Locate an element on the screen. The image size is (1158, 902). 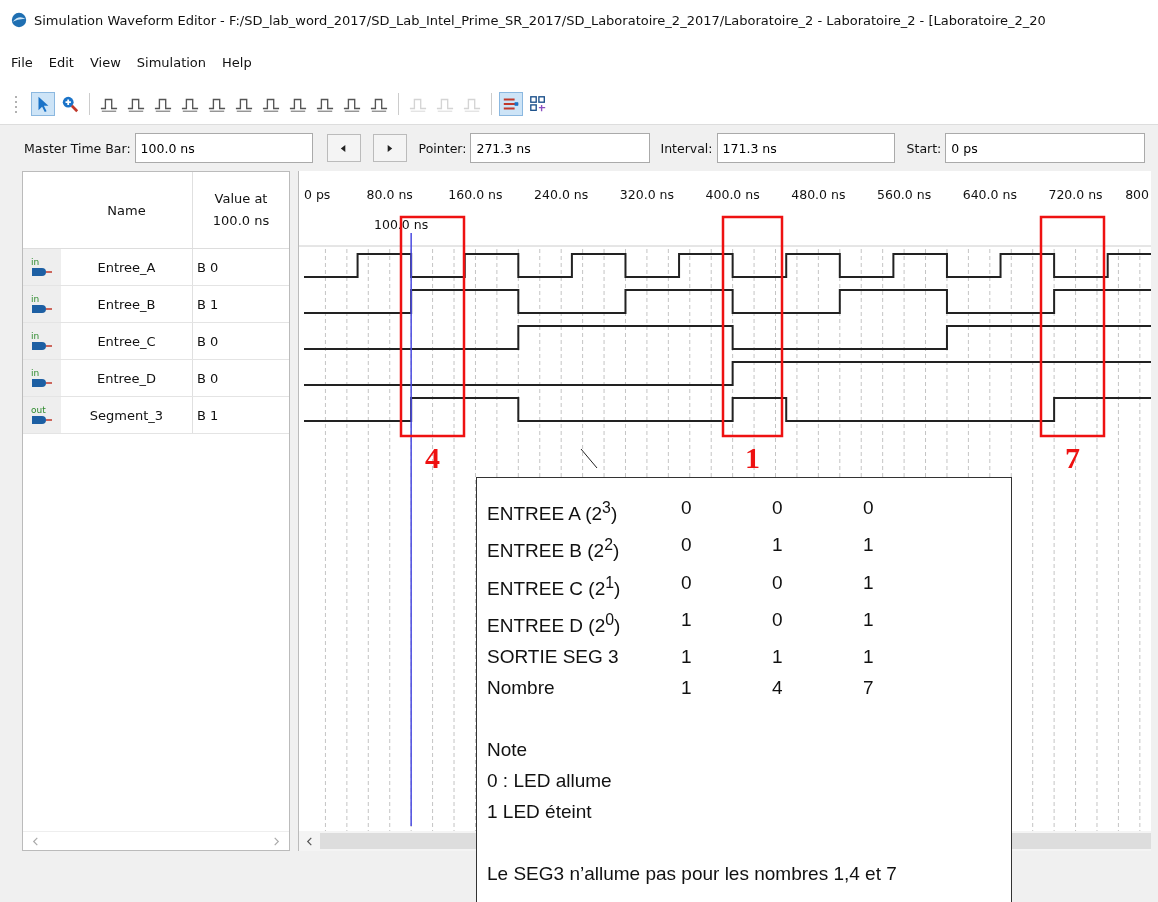
zoom-icon is located at coordinates (70, 104).